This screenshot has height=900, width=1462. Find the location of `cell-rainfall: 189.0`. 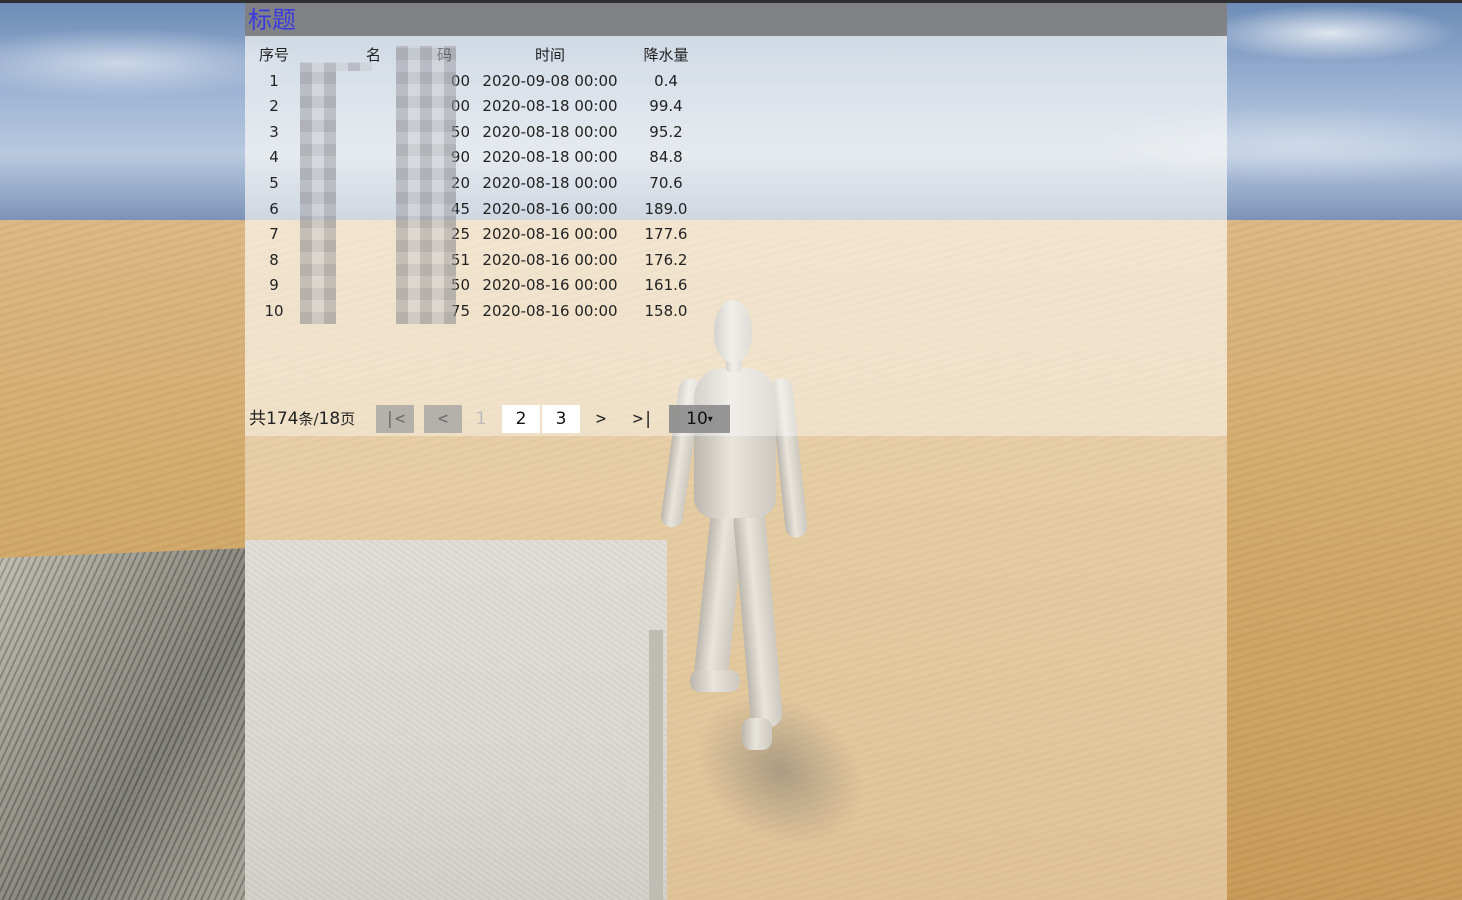

cell-rainfall: 189.0 is located at coordinates (666, 208).